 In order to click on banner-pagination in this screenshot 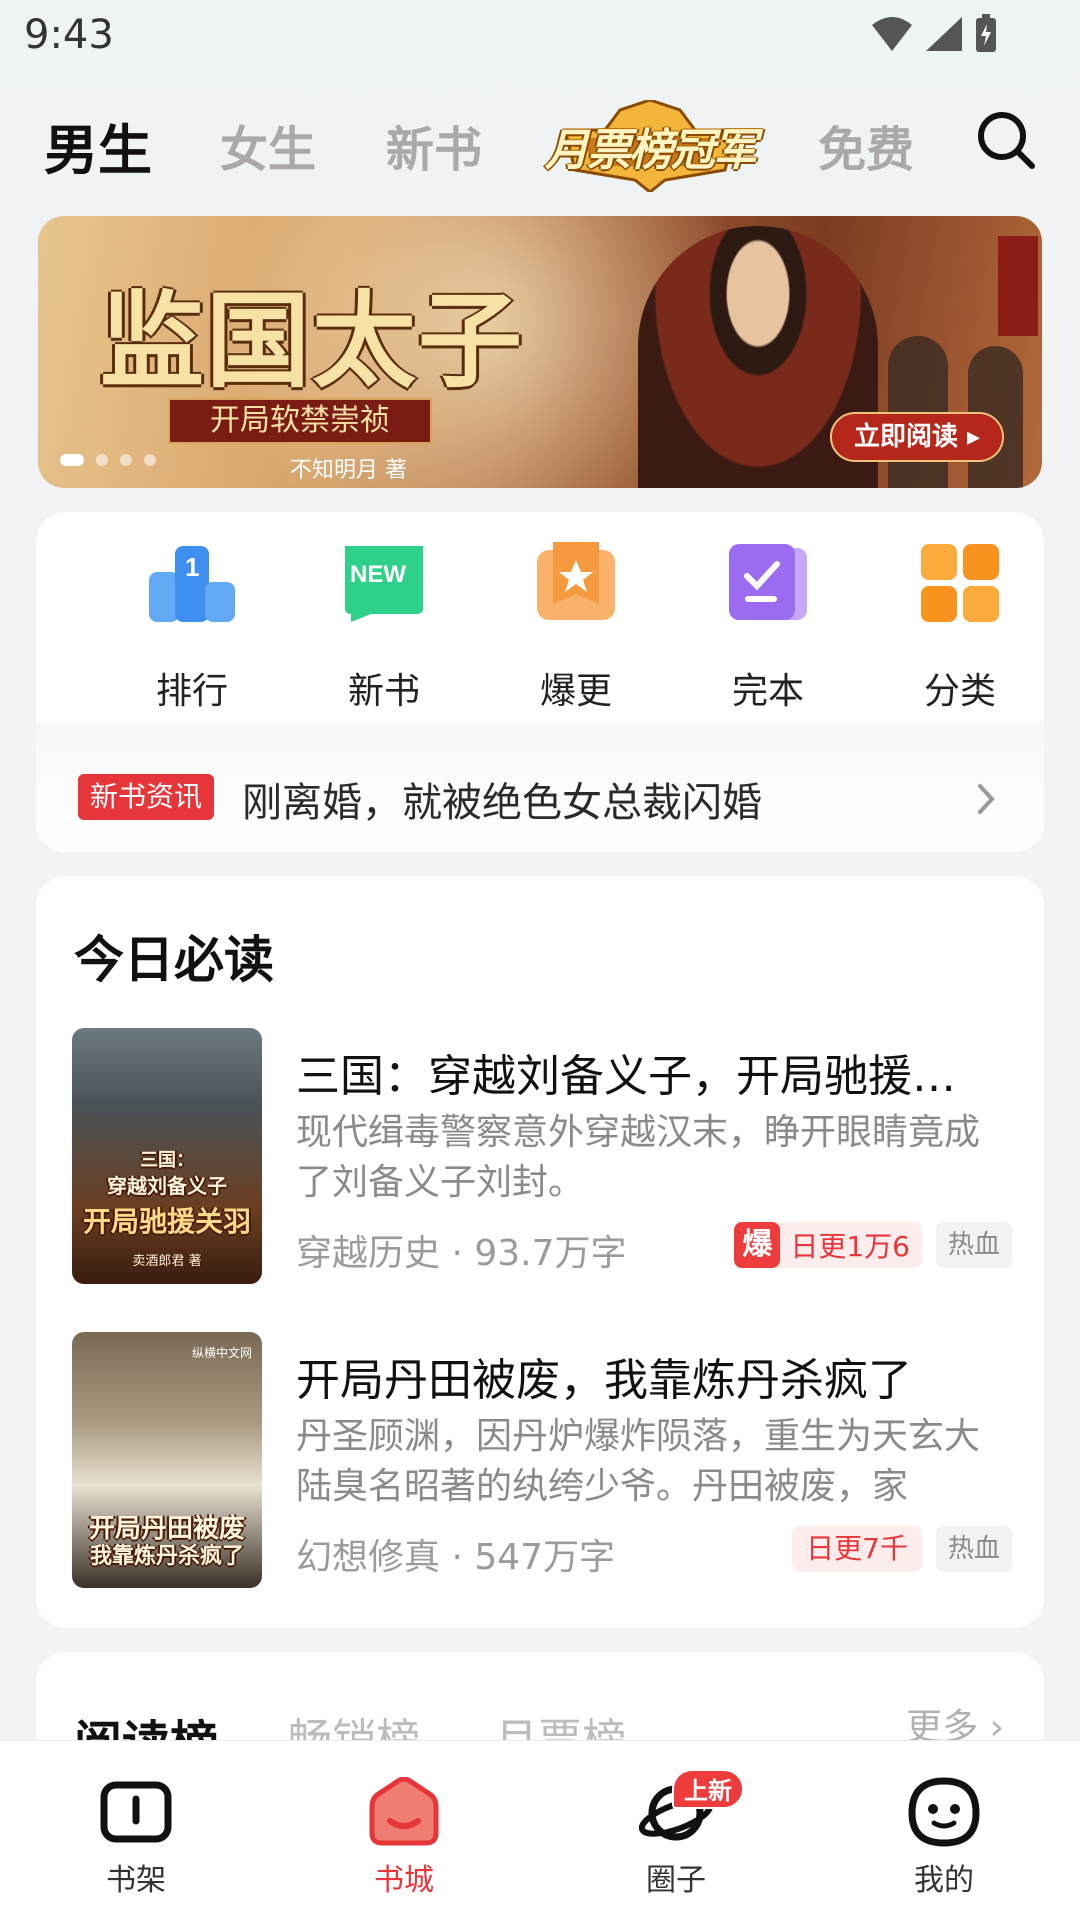, I will do `click(108, 460)`.